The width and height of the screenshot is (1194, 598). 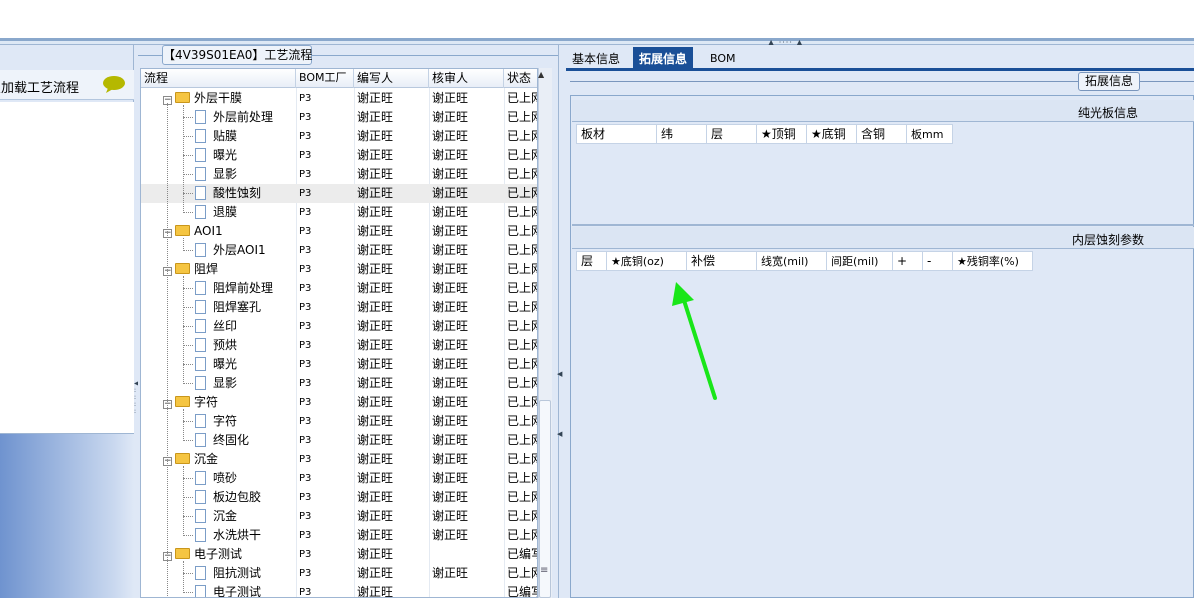 I want to click on col-line-width-mil: 线宽(mil), so click(x=792, y=261).